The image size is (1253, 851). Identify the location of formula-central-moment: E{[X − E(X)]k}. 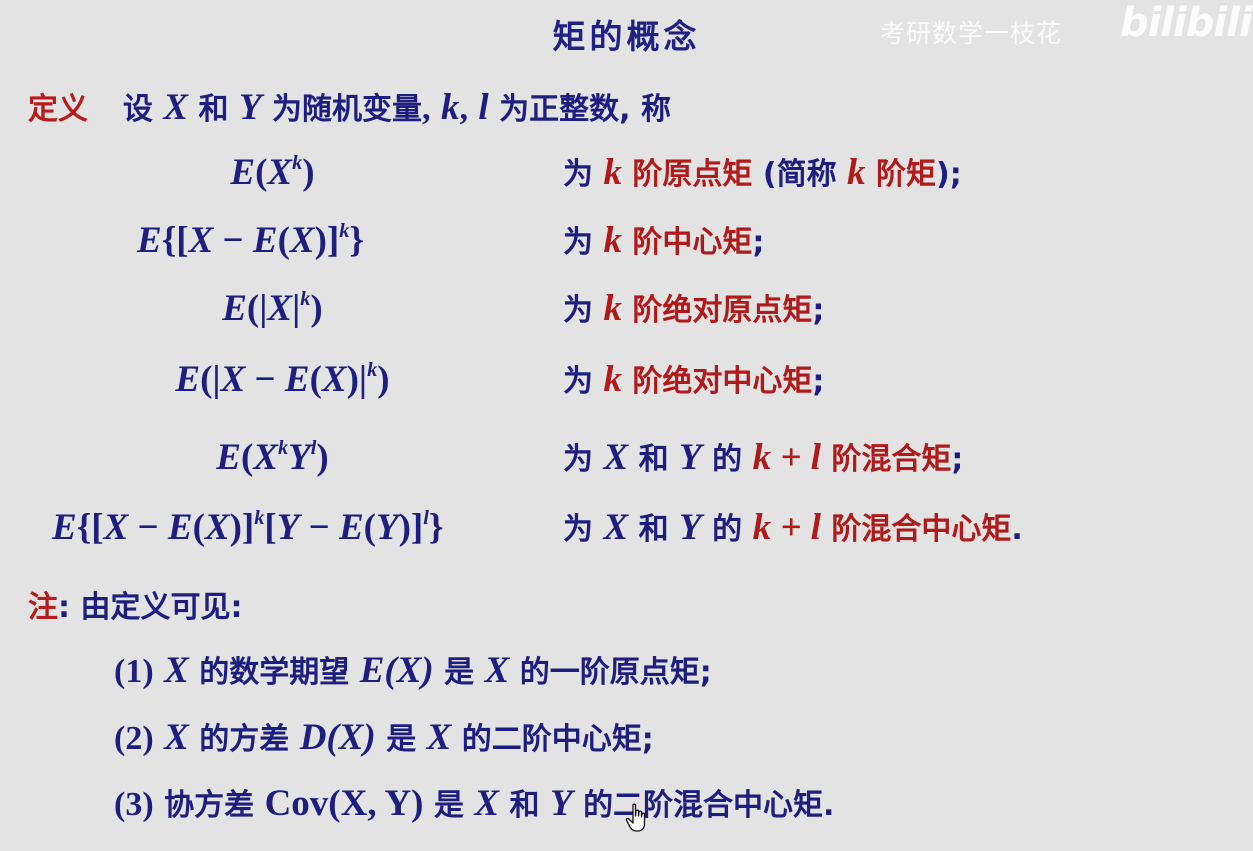
(250, 240).